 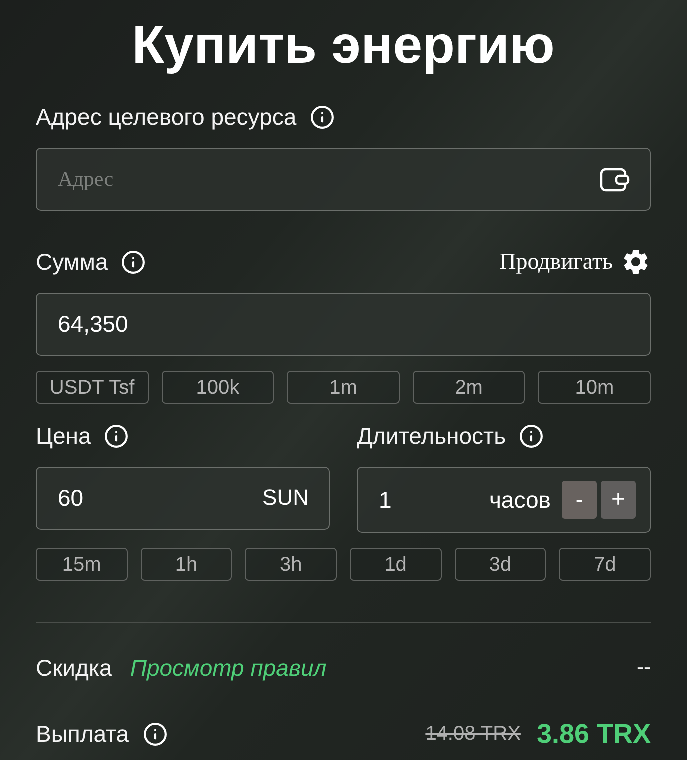 What do you see at coordinates (72, 262) in the screenshot?
I see `amount-label: Сумма` at bounding box center [72, 262].